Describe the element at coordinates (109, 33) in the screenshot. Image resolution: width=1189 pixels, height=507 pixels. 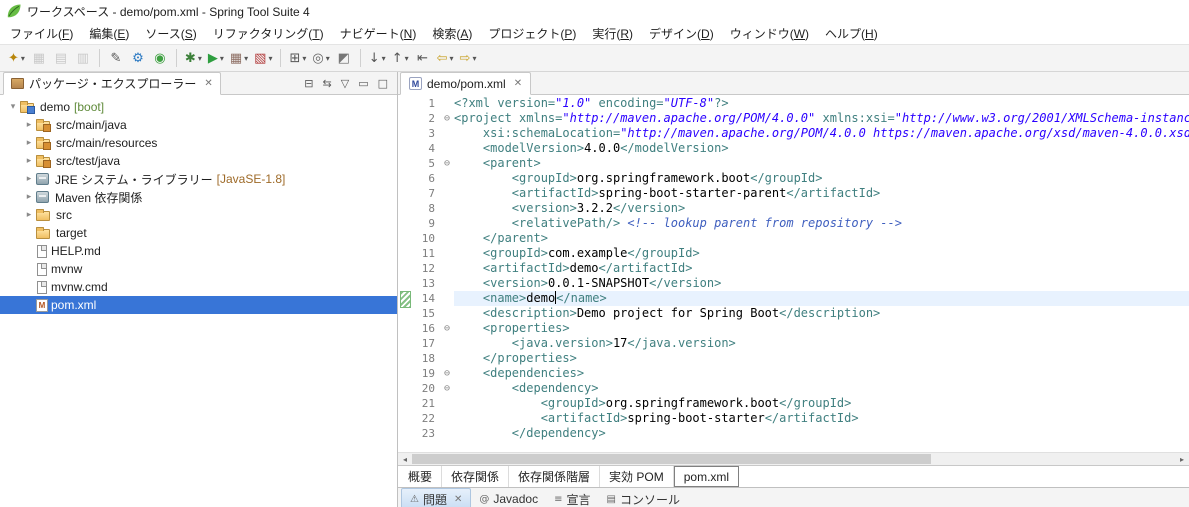
I see `menu-edit: 編集(E)` at that location.